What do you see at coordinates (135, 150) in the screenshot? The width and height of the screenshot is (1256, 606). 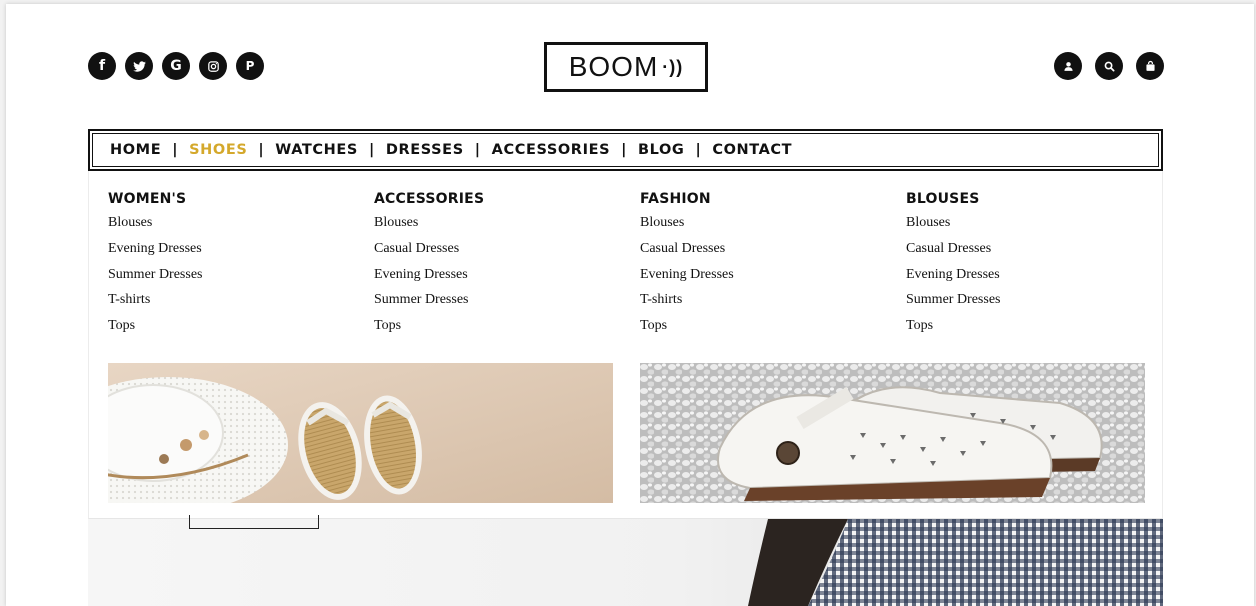 I see `nav-item-home: HOME` at bounding box center [135, 150].